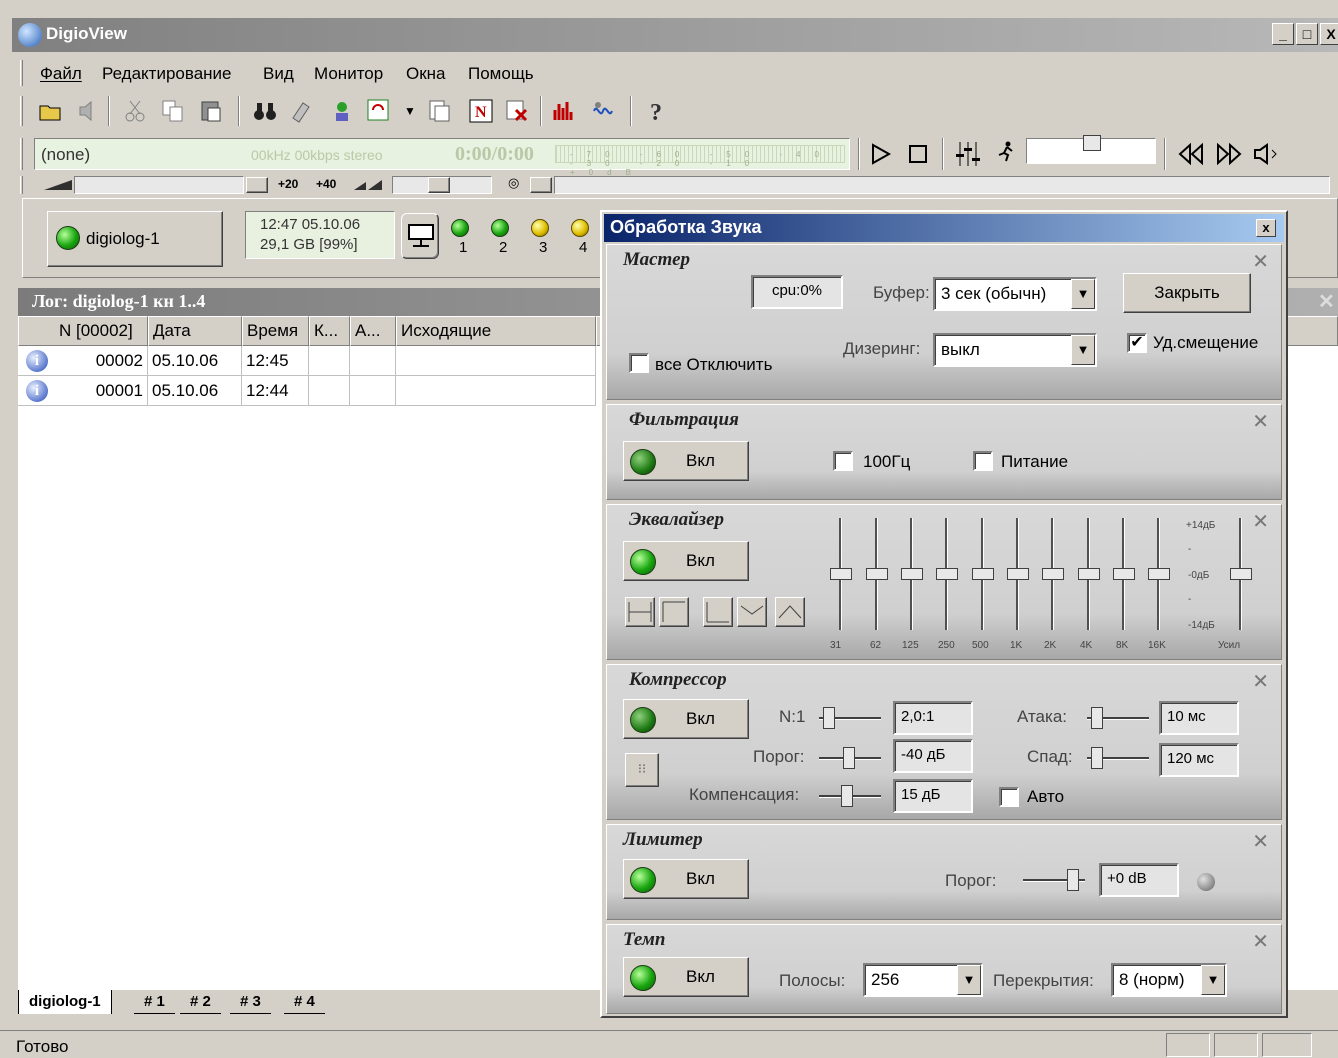  What do you see at coordinates (1187, 293) in the screenshot?
I see `close-dialog-button: Закрыть` at bounding box center [1187, 293].